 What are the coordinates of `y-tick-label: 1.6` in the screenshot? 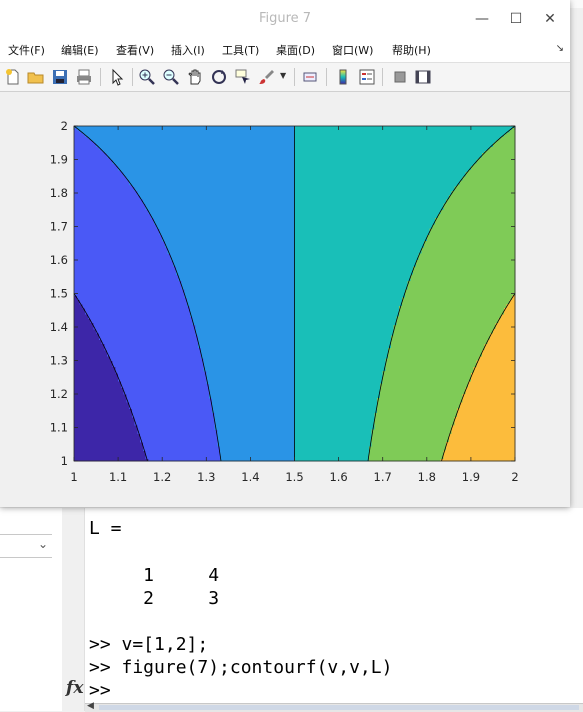 It's located at (59, 260).